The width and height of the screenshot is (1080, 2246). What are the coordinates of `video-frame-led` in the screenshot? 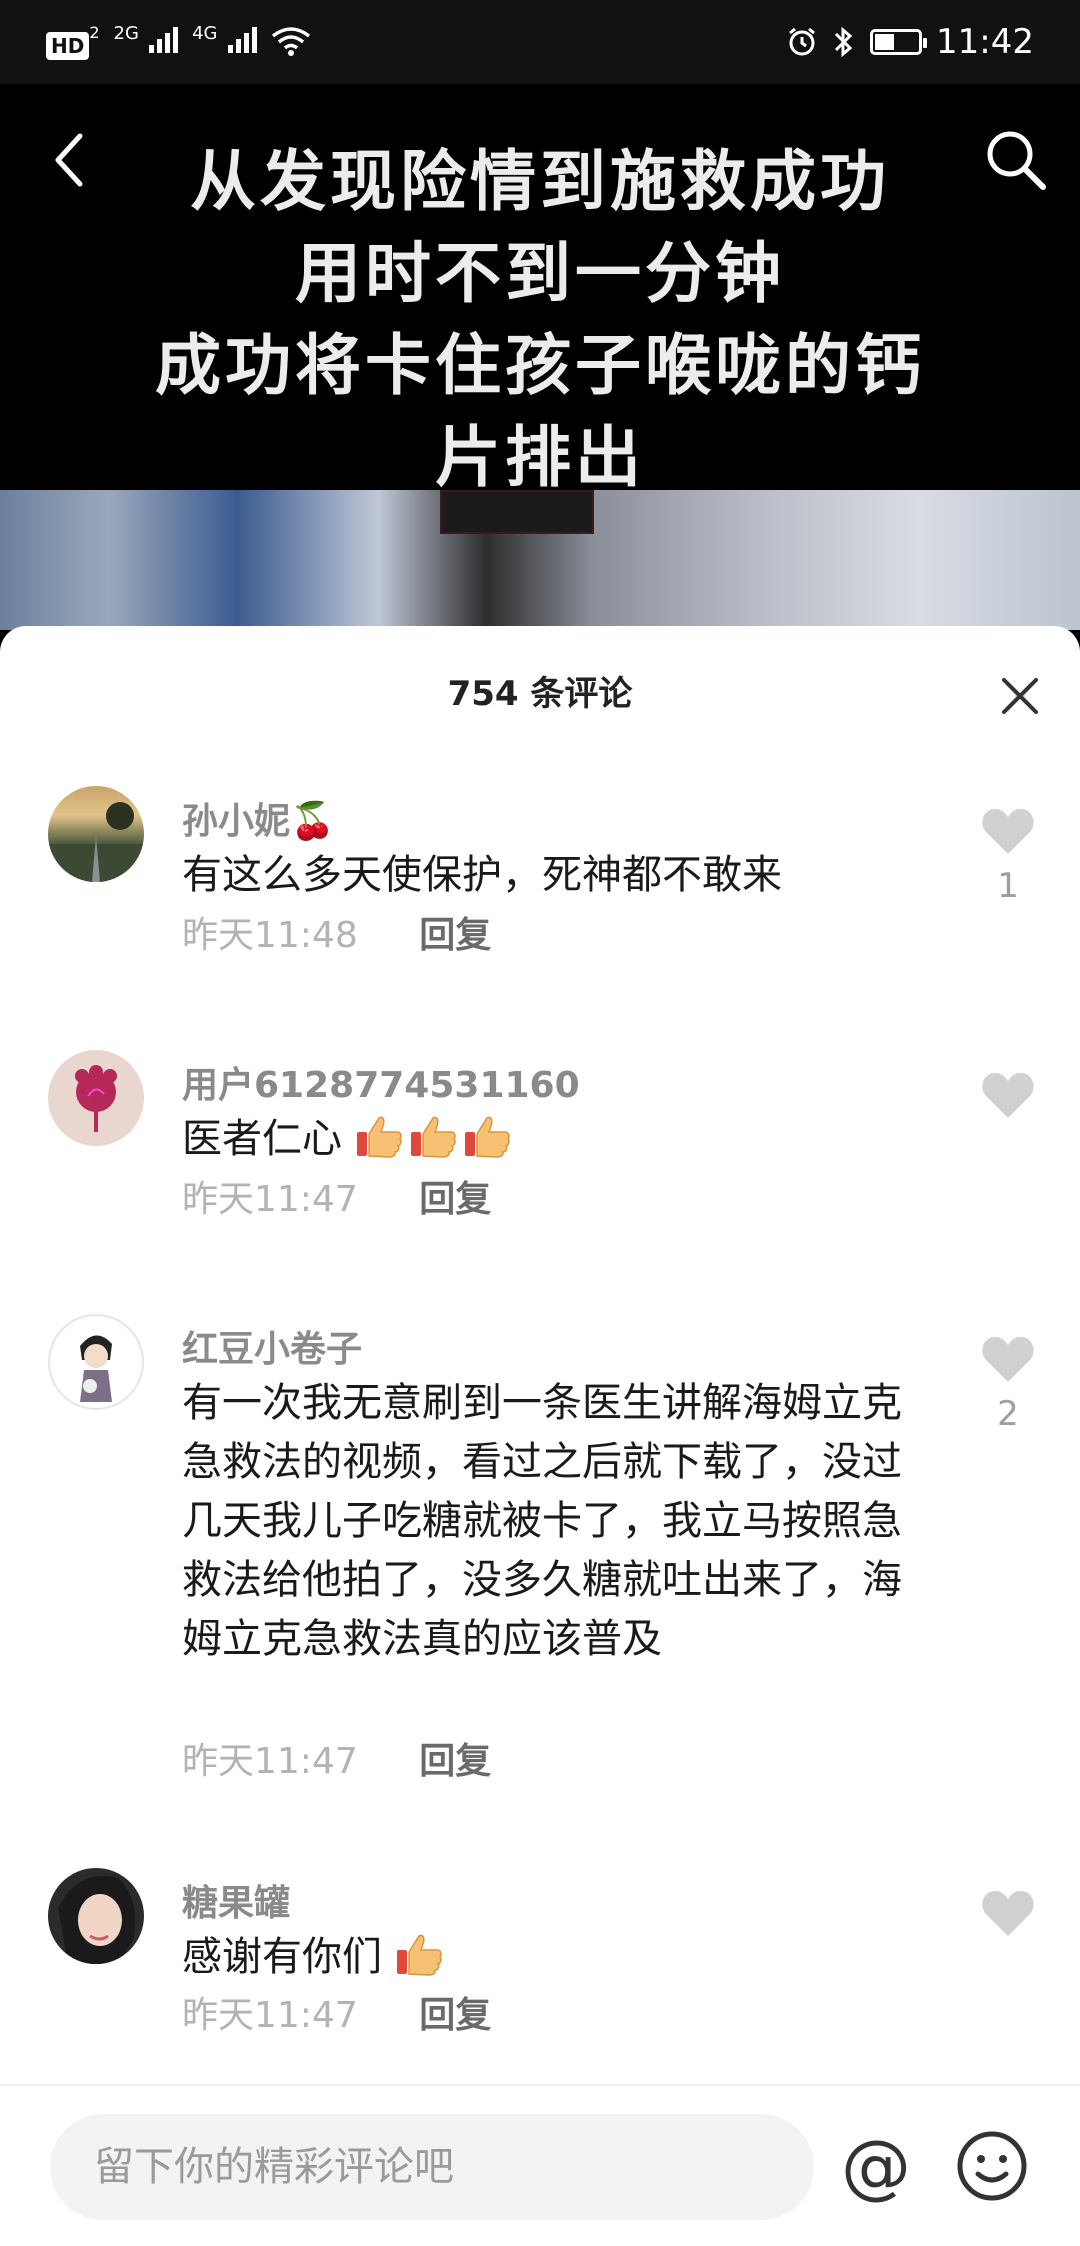 It's located at (517, 512).